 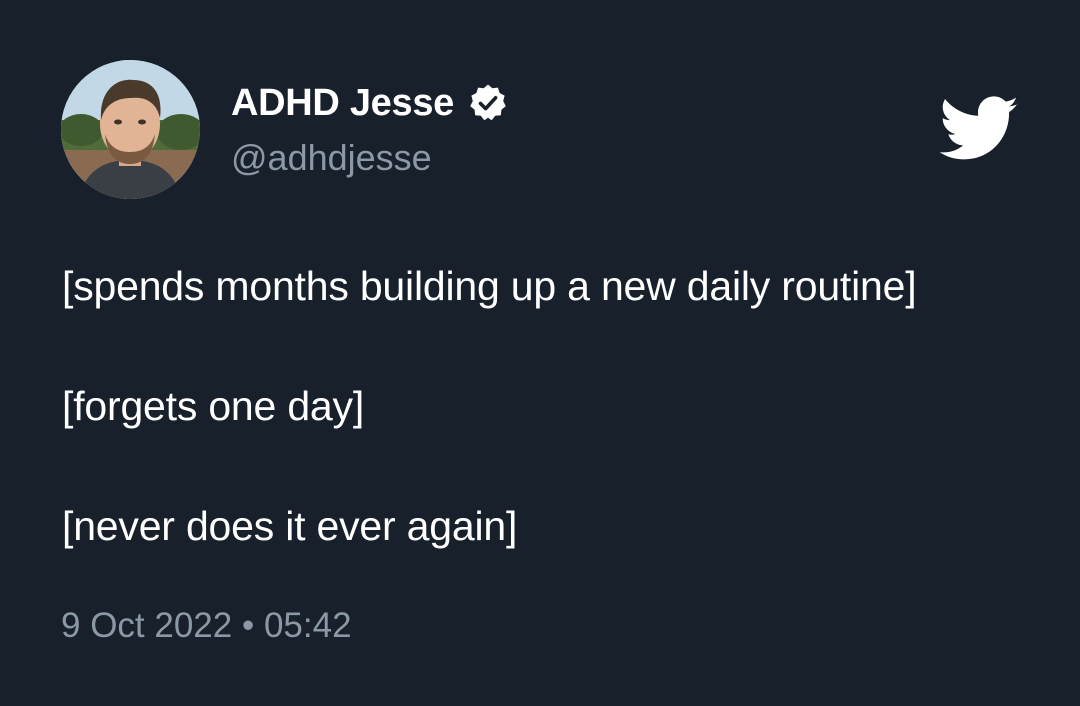 What do you see at coordinates (147, 625) in the screenshot?
I see `tweet-date: 9 Oct 2022` at bounding box center [147, 625].